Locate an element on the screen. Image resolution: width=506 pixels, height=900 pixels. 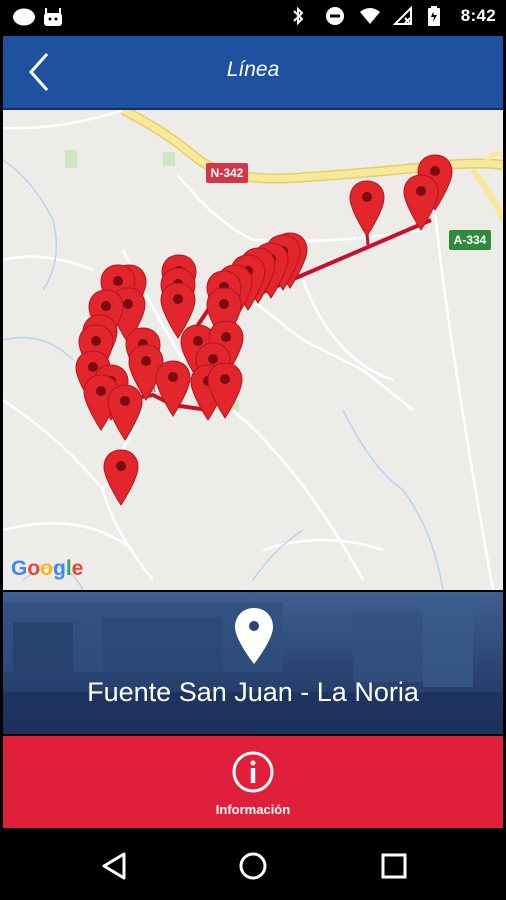
nav-back-button is located at coordinates (114, 866).